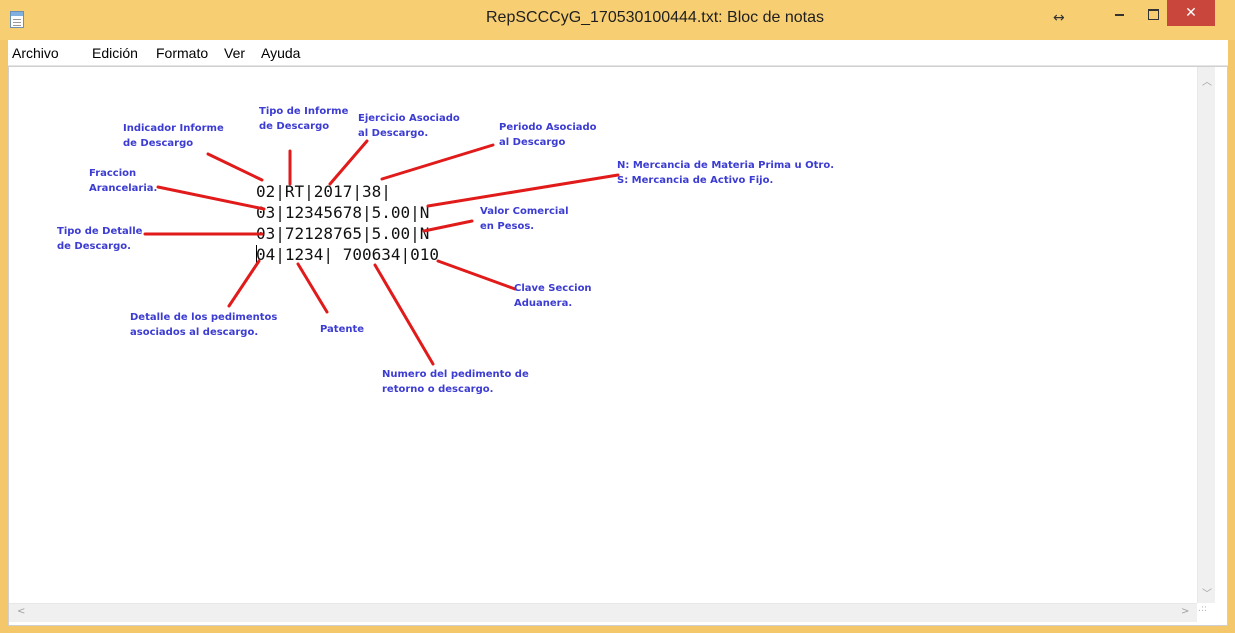 This screenshot has width=1235, height=633. I want to click on line-clave-seccion, so click(476, 275).